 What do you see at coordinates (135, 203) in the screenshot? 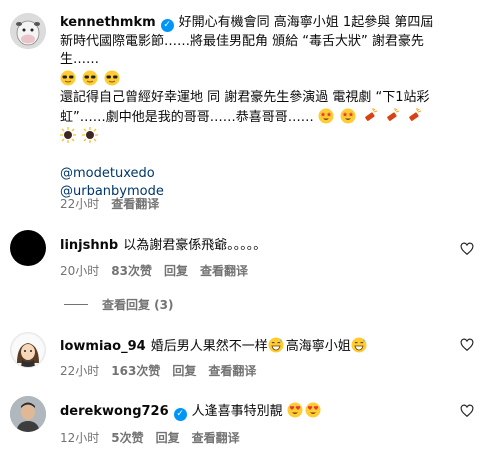
I see `comment-1-translate-link: 查看翻译` at bounding box center [135, 203].